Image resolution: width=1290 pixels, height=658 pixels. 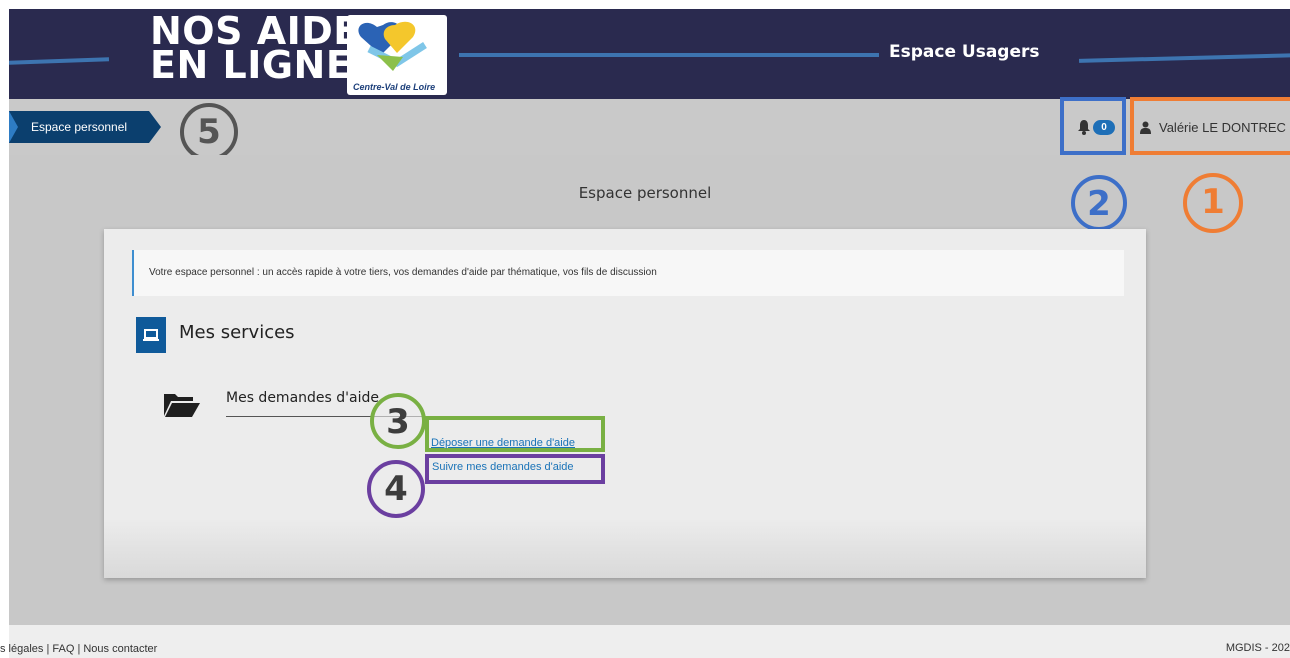 I want to click on header-stripe-middle, so click(x=669, y=55).